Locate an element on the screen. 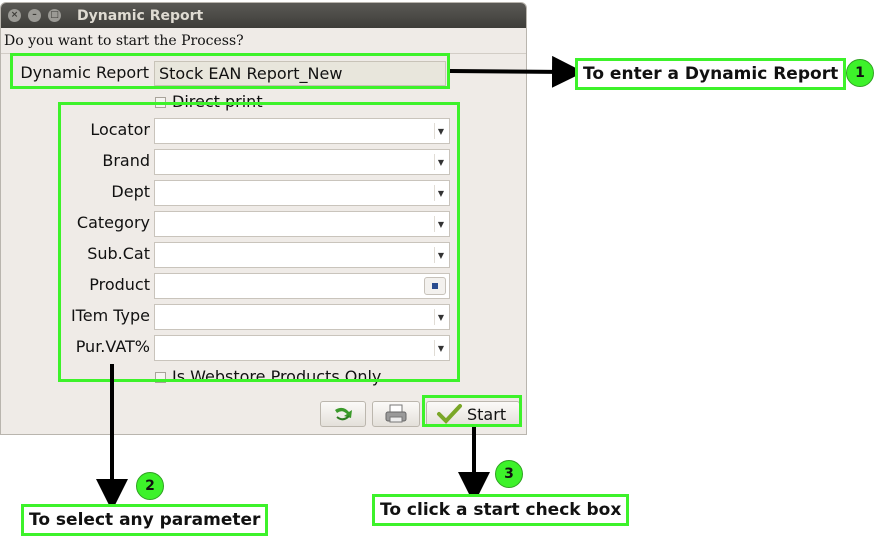 This screenshot has height=539, width=879. step-number-1: 1 is located at coordinates (860, 73).